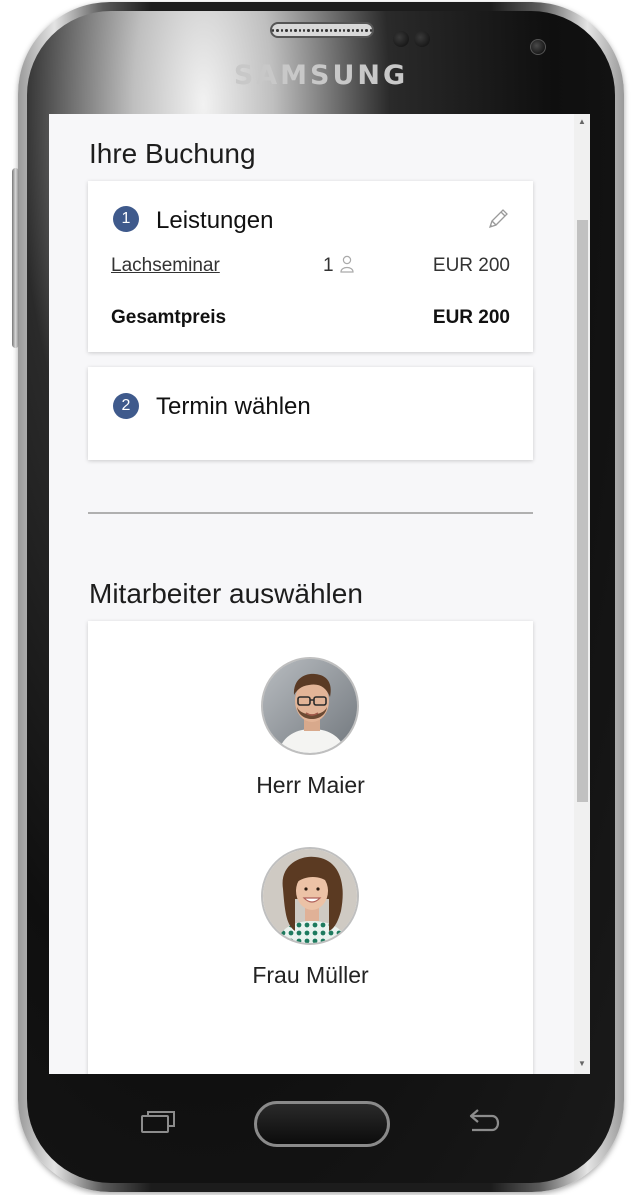 The height and width of the screenshot is (1195, 642). Describe the element at coordinates (233, 406) in the screenshot. I see `appointment-title: Termin wählen` at that location.